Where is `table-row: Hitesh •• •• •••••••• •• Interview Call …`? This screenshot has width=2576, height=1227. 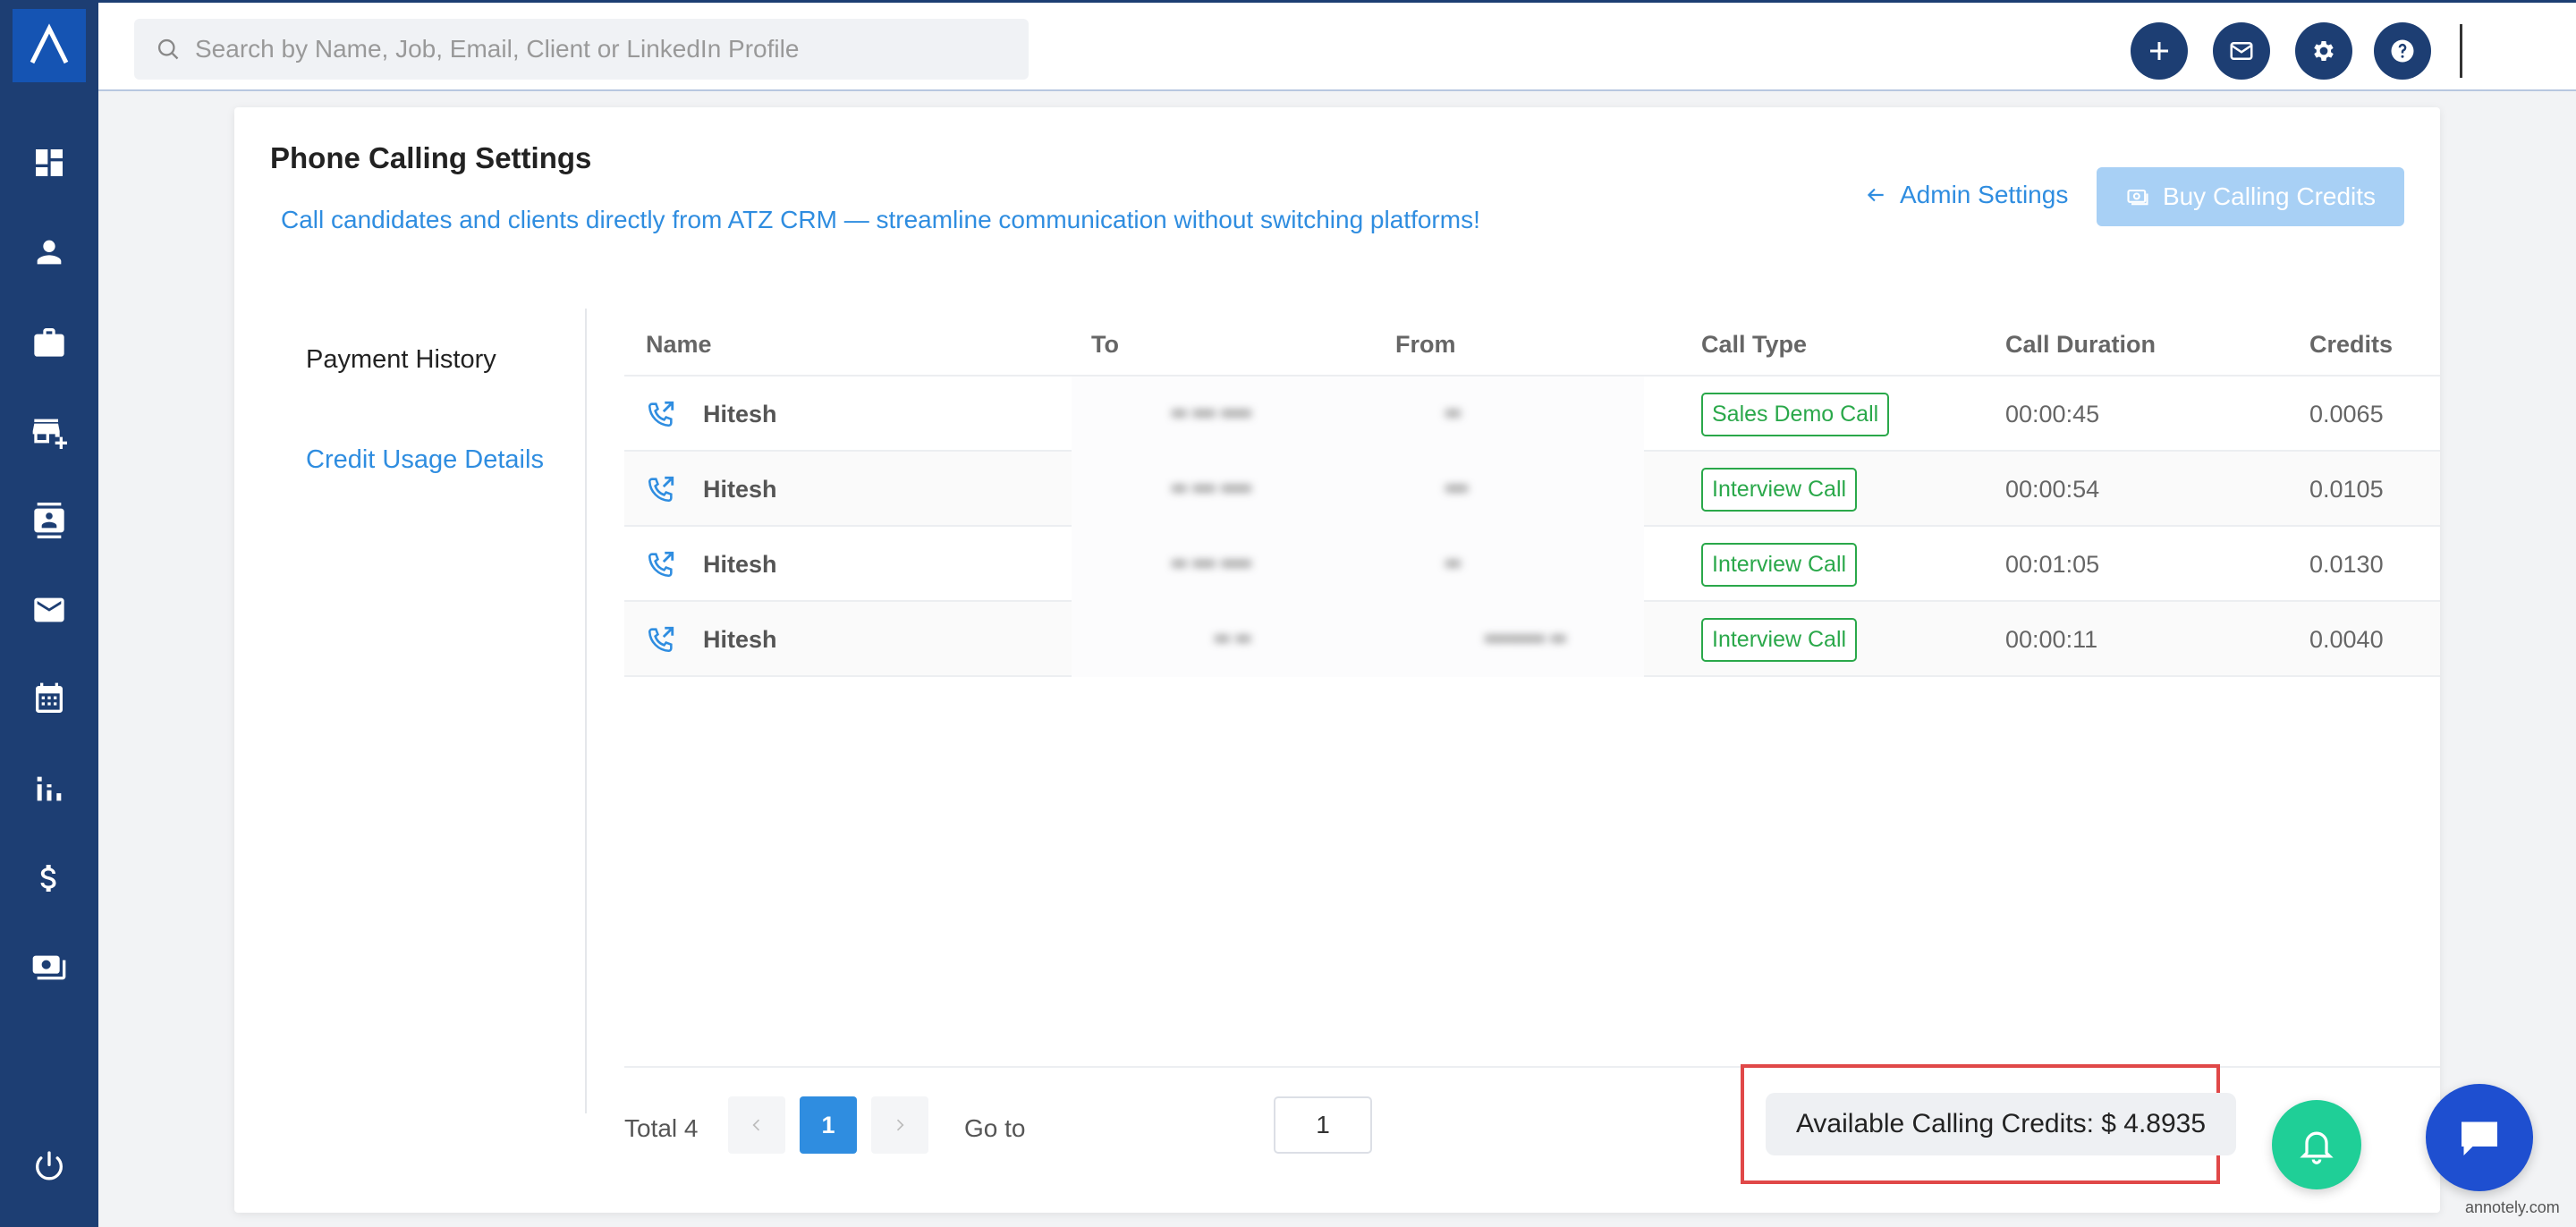
table-row: Hitesh •• •• •••••••• •• Interview Call … is located at coordinates (1532, 639).